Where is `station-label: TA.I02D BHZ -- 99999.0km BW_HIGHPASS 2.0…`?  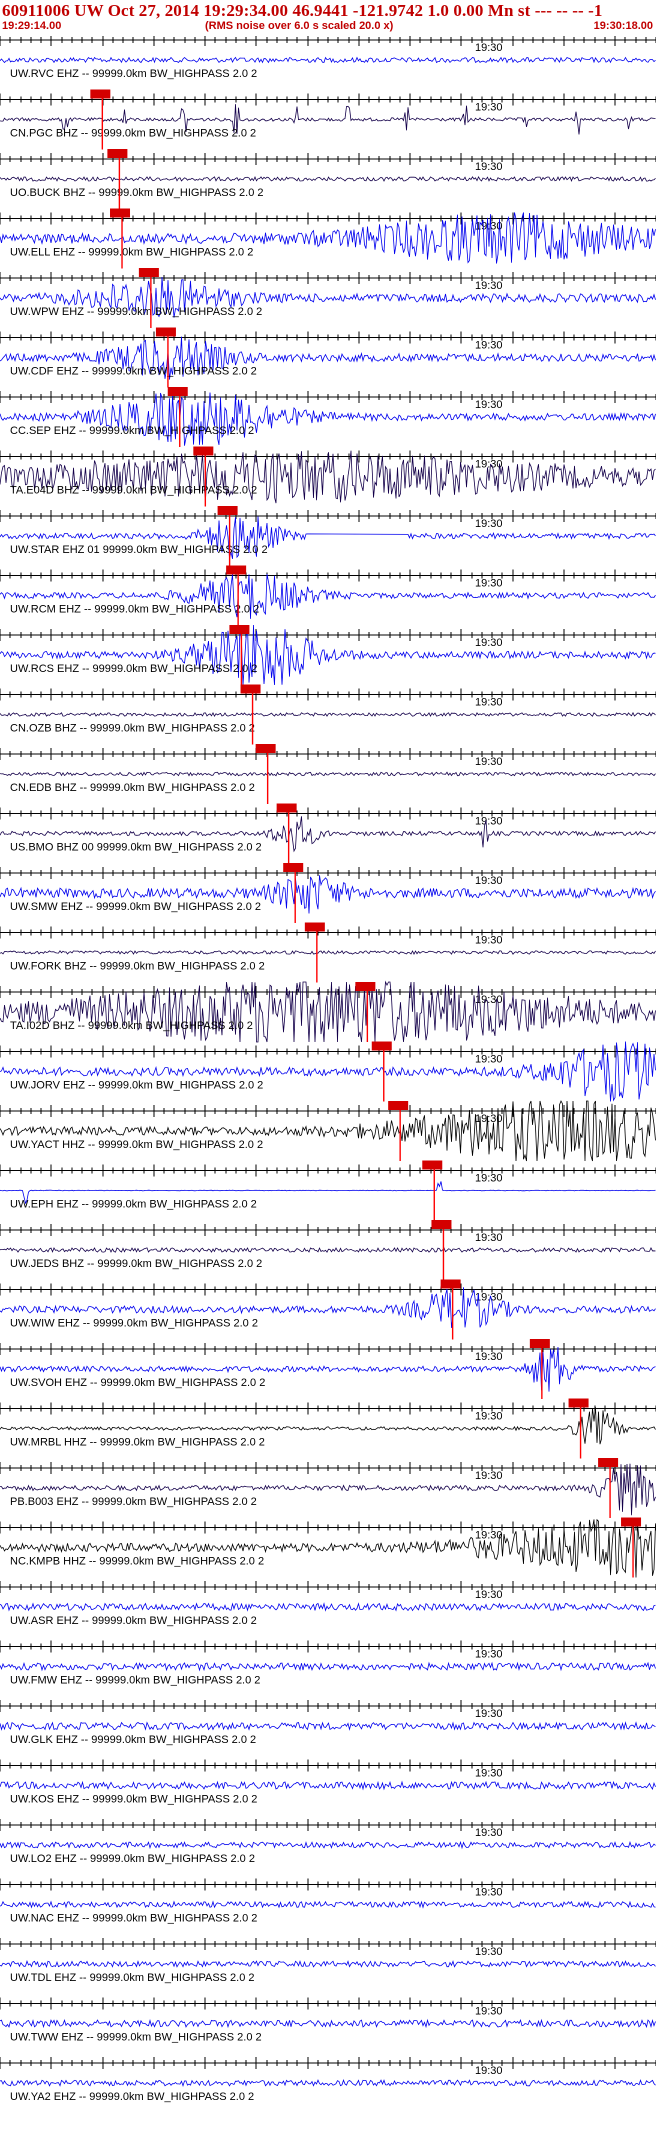 station-label: TA.I02D BHZ -- 99999.0km BW_HIGHPASS 2.0… is located at coordinates (131, 1026).